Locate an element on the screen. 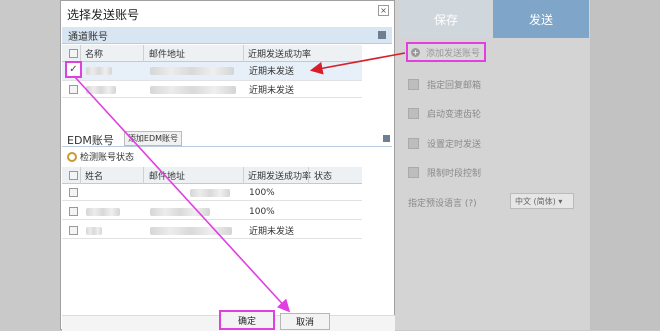 This screenshot has height=331, width=660. add-send-account-label: 添加发送账号 is located at coordinates (453, 53).